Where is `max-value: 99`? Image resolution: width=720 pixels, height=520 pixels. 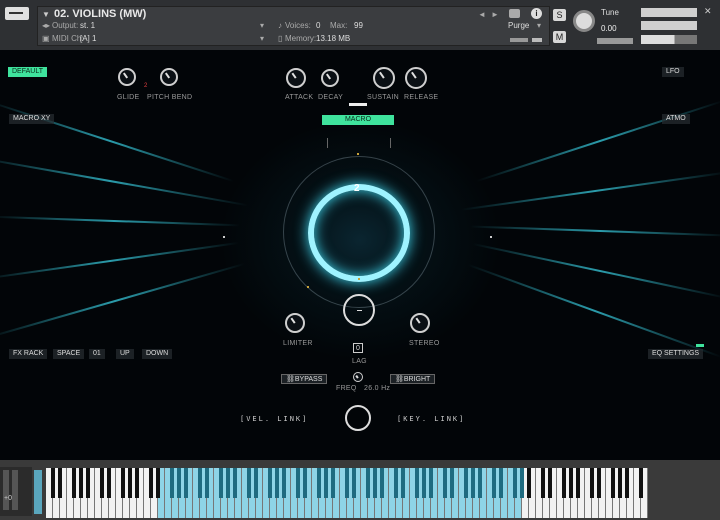 max-value: 99 is located at coordinates (358, 25).